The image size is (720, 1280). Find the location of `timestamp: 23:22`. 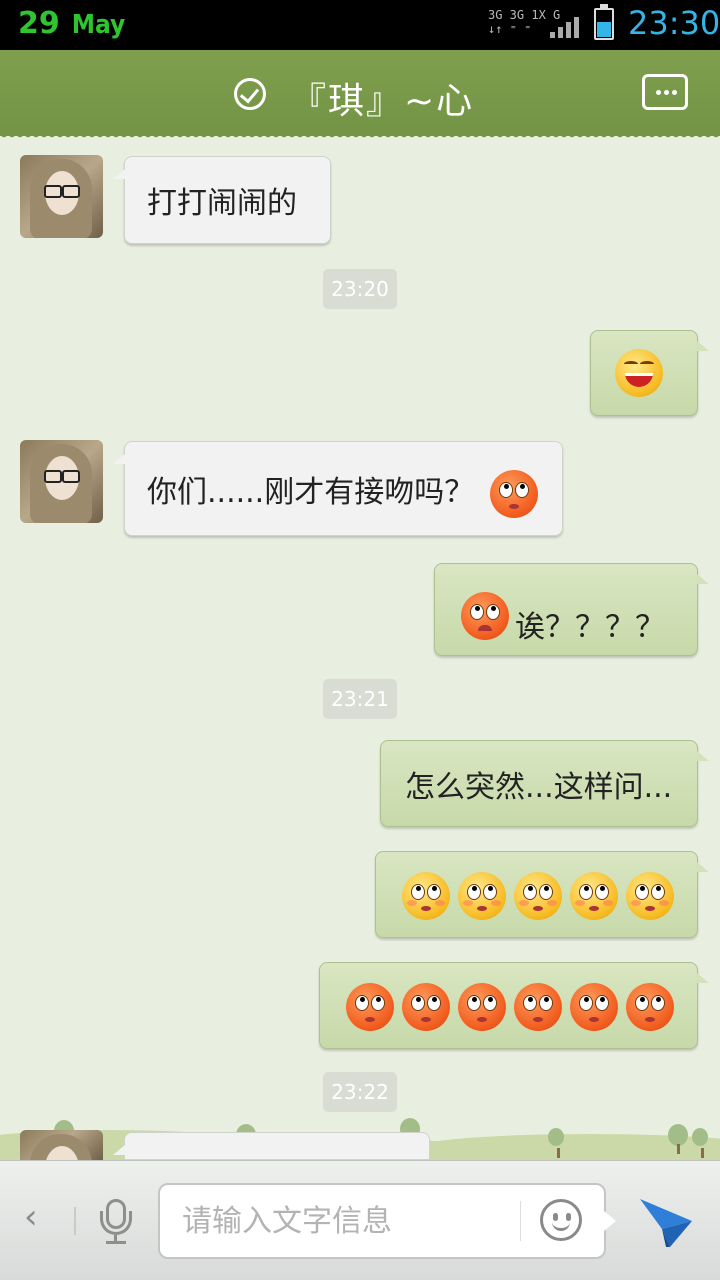

timestamp: 23:22 is located at coordinates (360, 1092).